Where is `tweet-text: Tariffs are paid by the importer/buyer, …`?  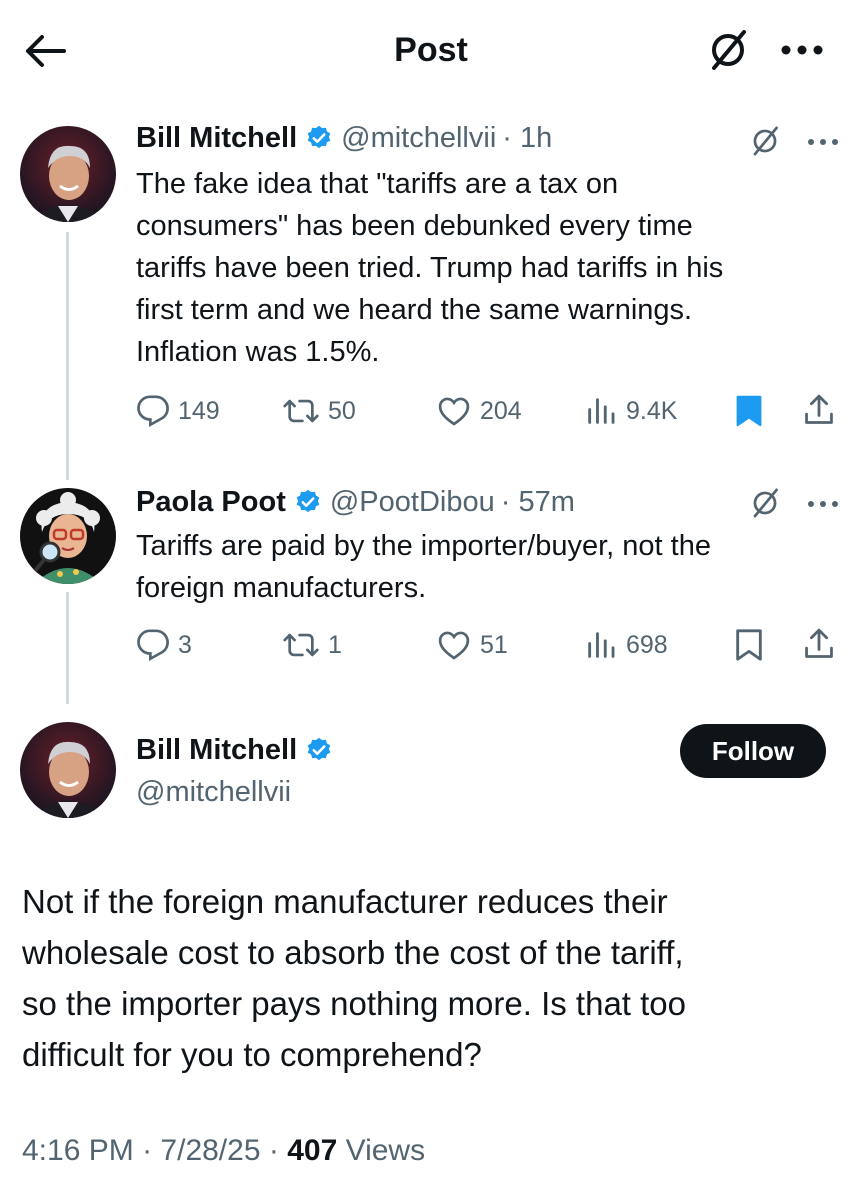
tweet-text: Tariffs are paid by the importer/buyer, … is located at coordinates (423, 567).